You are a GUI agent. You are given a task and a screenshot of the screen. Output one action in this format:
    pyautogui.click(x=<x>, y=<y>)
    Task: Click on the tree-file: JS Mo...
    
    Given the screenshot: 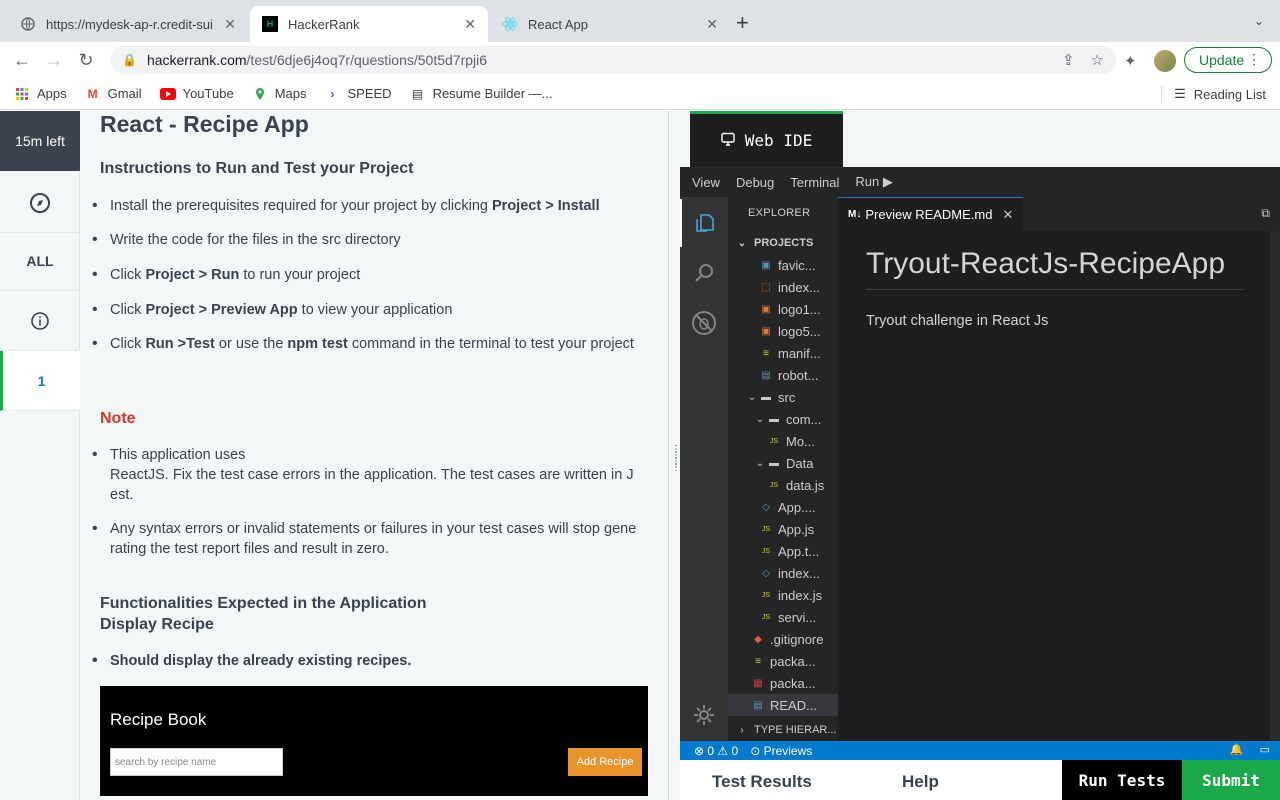 What is the action you would take?
    pyautogui.click(x=783, y=441)
    